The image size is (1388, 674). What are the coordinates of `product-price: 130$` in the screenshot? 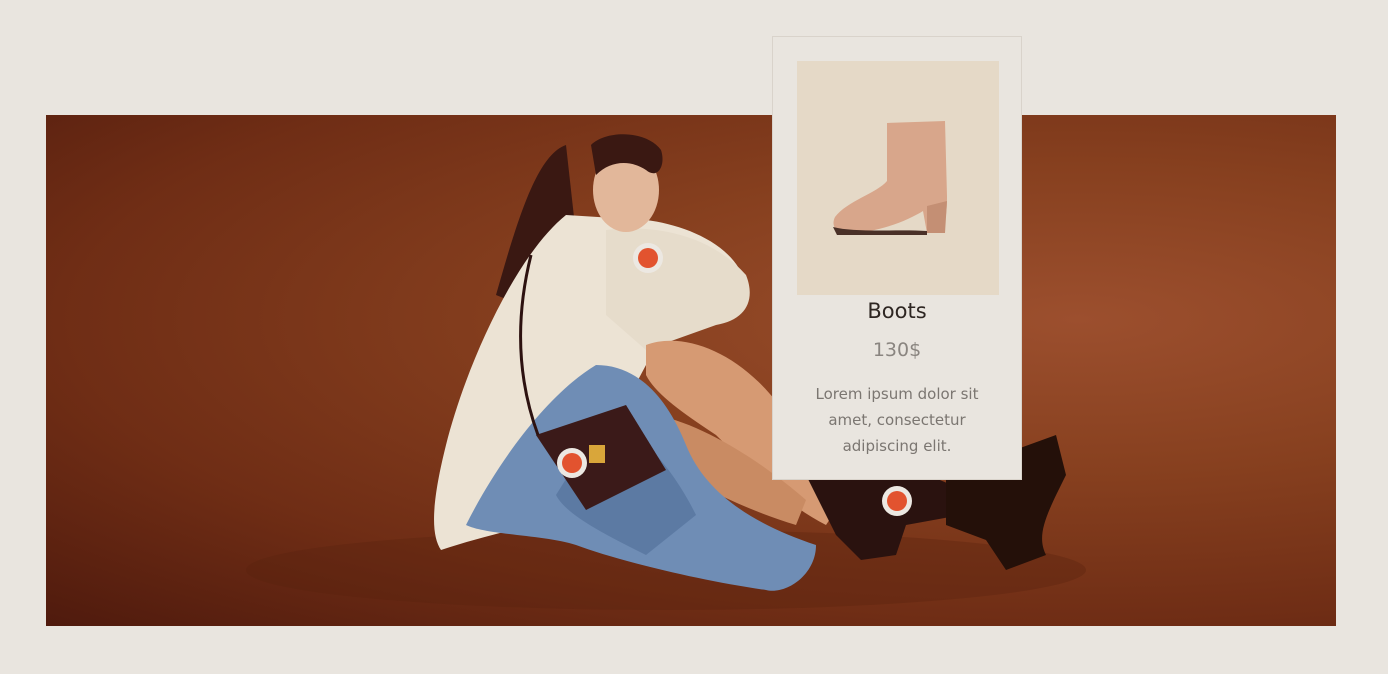 It's located at (897, 350).